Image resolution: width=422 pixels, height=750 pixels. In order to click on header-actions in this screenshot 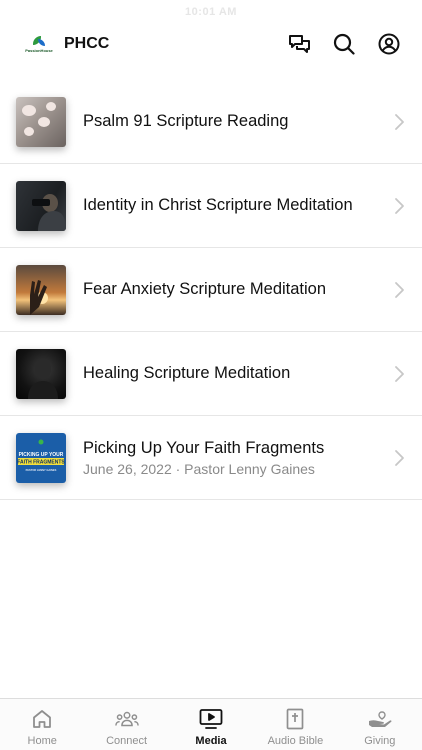, I will do `click(334, 44)`.